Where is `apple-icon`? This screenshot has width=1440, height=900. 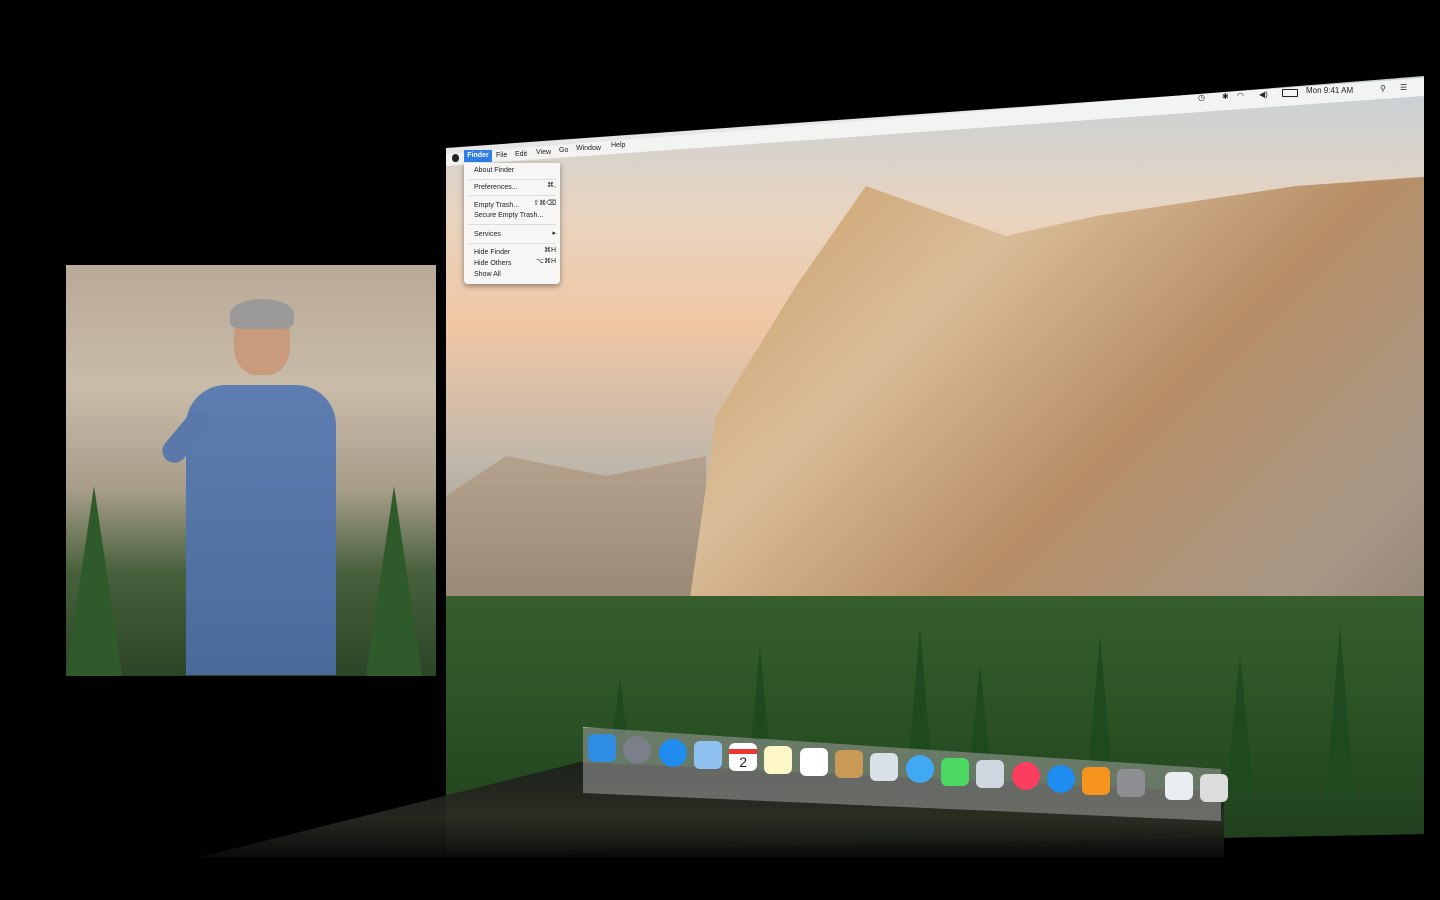 apple-icon is located at coordinates (455, 158).